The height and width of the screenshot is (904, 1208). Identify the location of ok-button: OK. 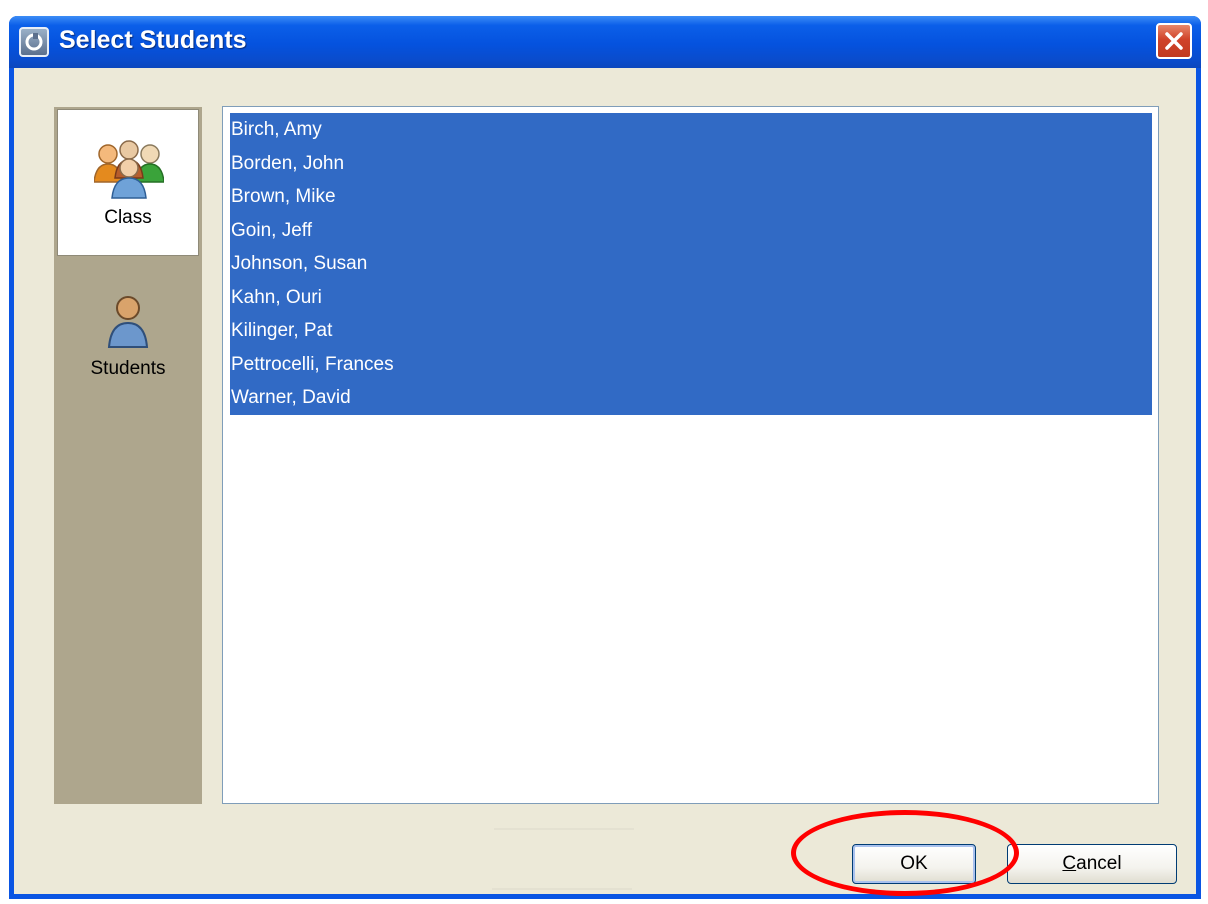
(914, 864).